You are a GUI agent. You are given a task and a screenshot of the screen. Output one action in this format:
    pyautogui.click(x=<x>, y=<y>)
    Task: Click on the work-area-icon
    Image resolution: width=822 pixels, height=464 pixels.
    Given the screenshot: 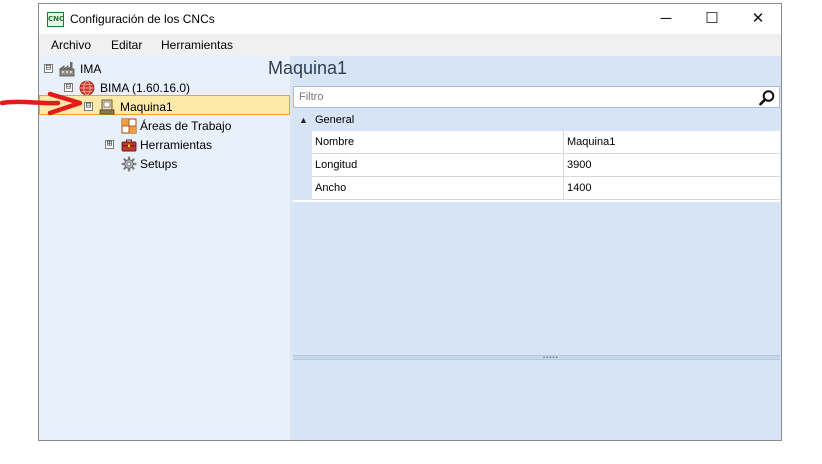 What is the action you would take?
    pyautogui.click(x=129, y=126)
    